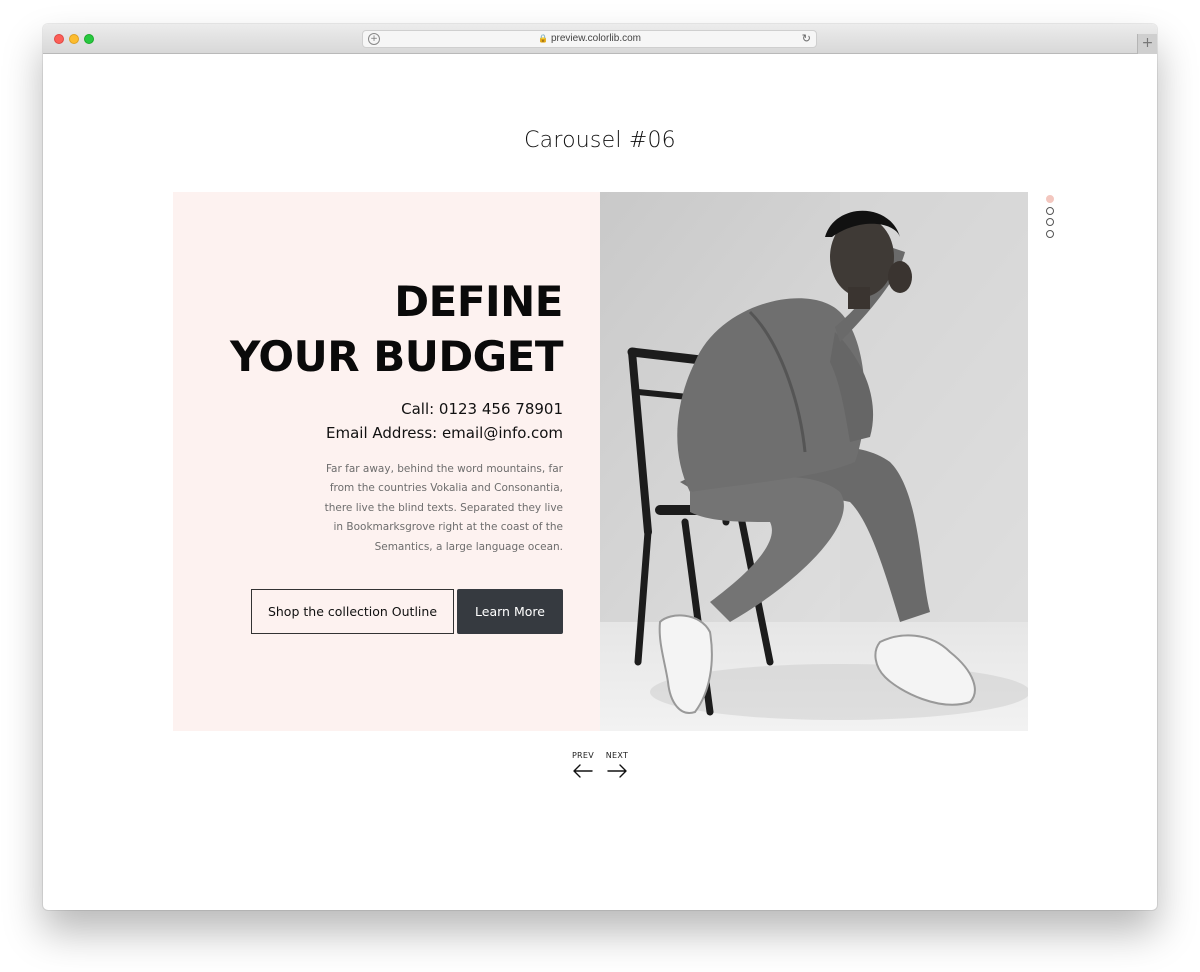 The image size is (1200, 972). I want to click on carousel-navigation: PREV NEXT, so click(600, 771).